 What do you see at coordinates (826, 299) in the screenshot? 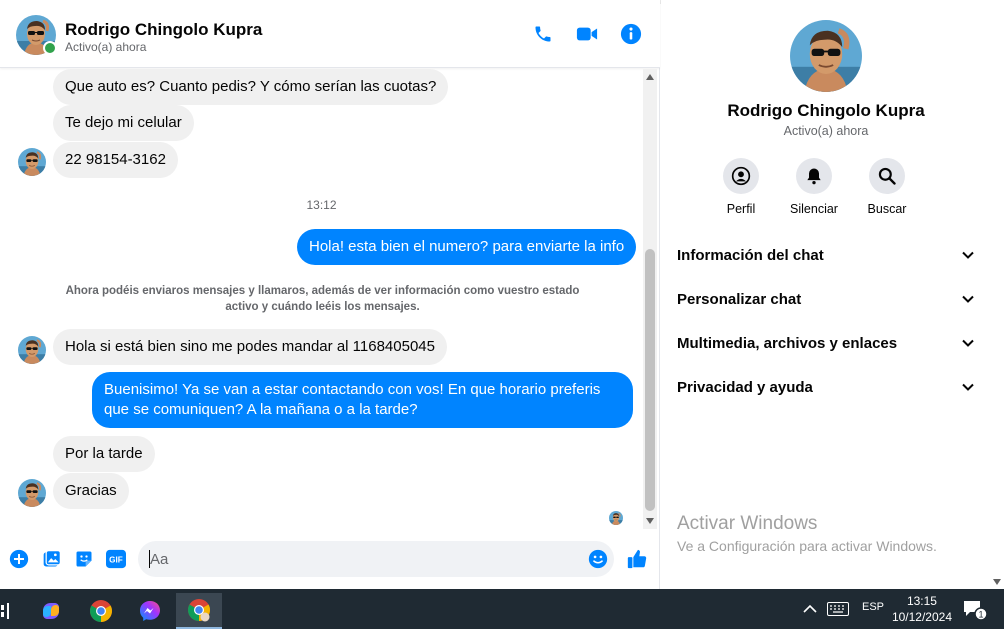
I see `section-customize-chat: Personalizar chat` at bounding box center [826, 299].